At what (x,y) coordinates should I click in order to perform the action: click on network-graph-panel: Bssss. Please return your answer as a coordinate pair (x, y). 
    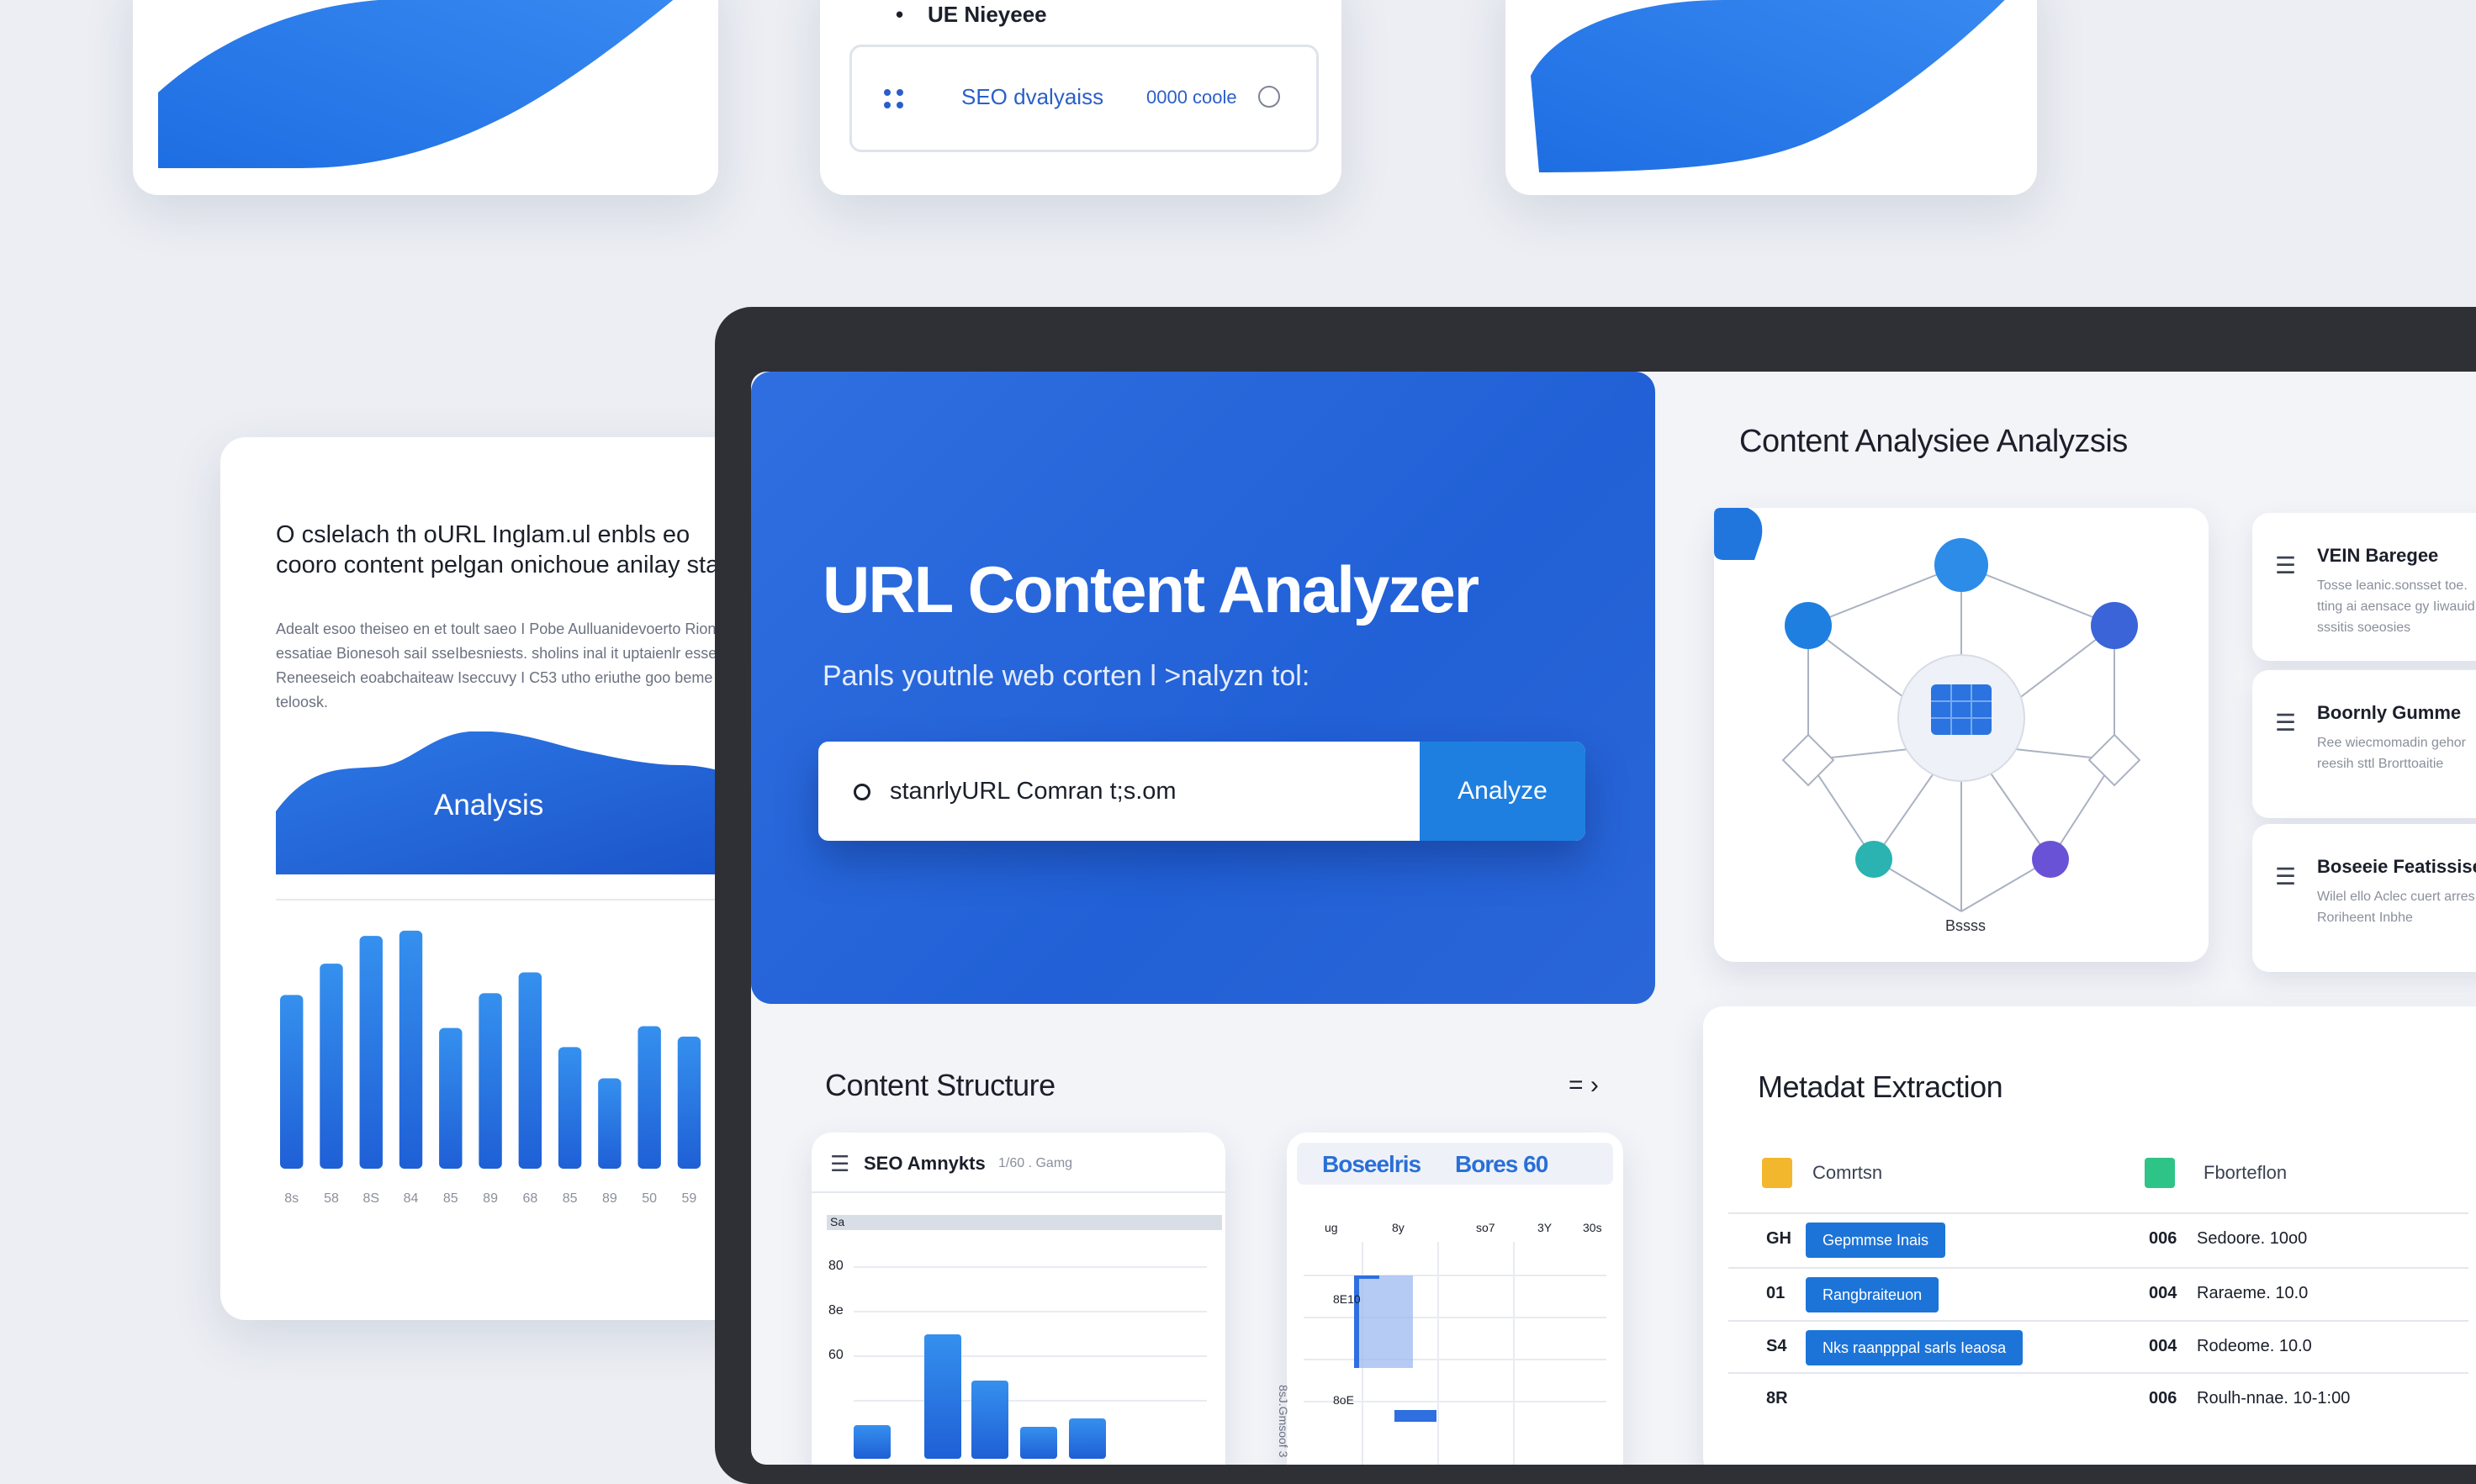
    Looking at the image, I should click on (1961, 735).